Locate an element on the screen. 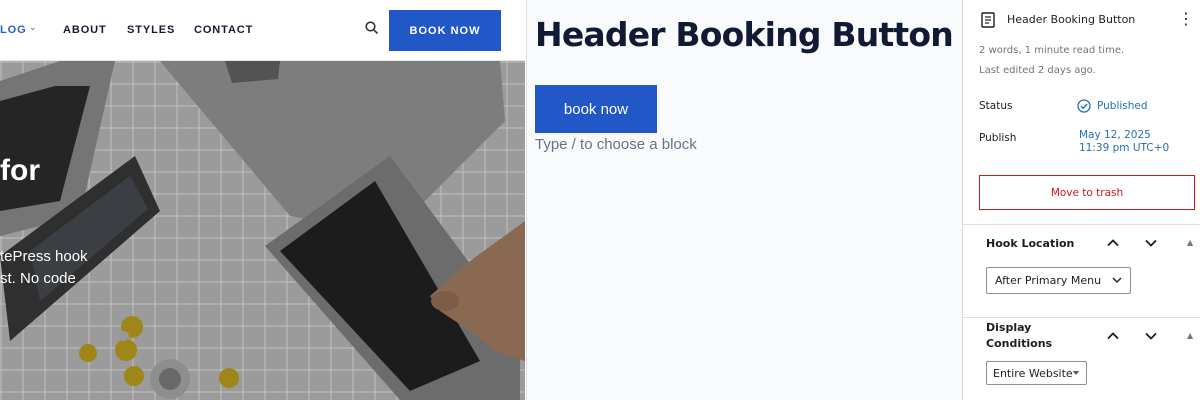 This screenshot has width=1200, height=400. more-vertical-icon: ⋮ is located at coordinates (1186, 19).